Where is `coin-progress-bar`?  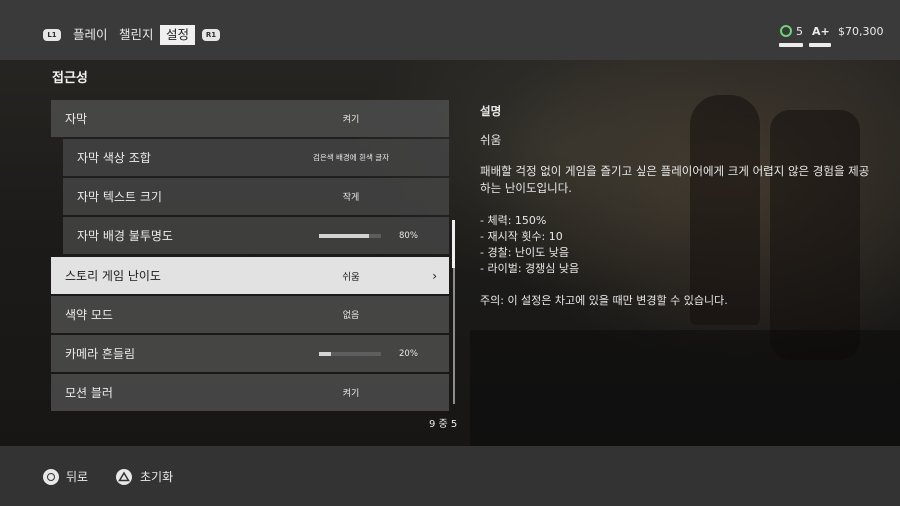
coin-progress-bar is located at coordinates (791, 45).